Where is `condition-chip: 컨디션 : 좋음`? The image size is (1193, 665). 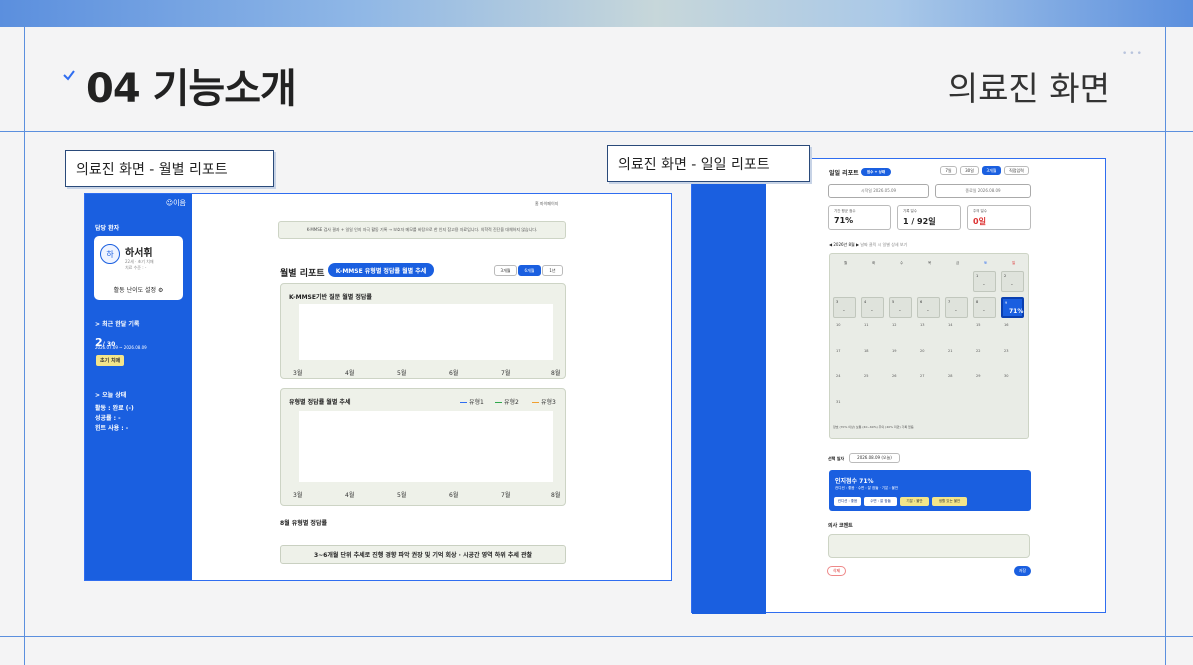 condition-chip: 컨디션 : 좋음 is located at coordinates (847, 501).